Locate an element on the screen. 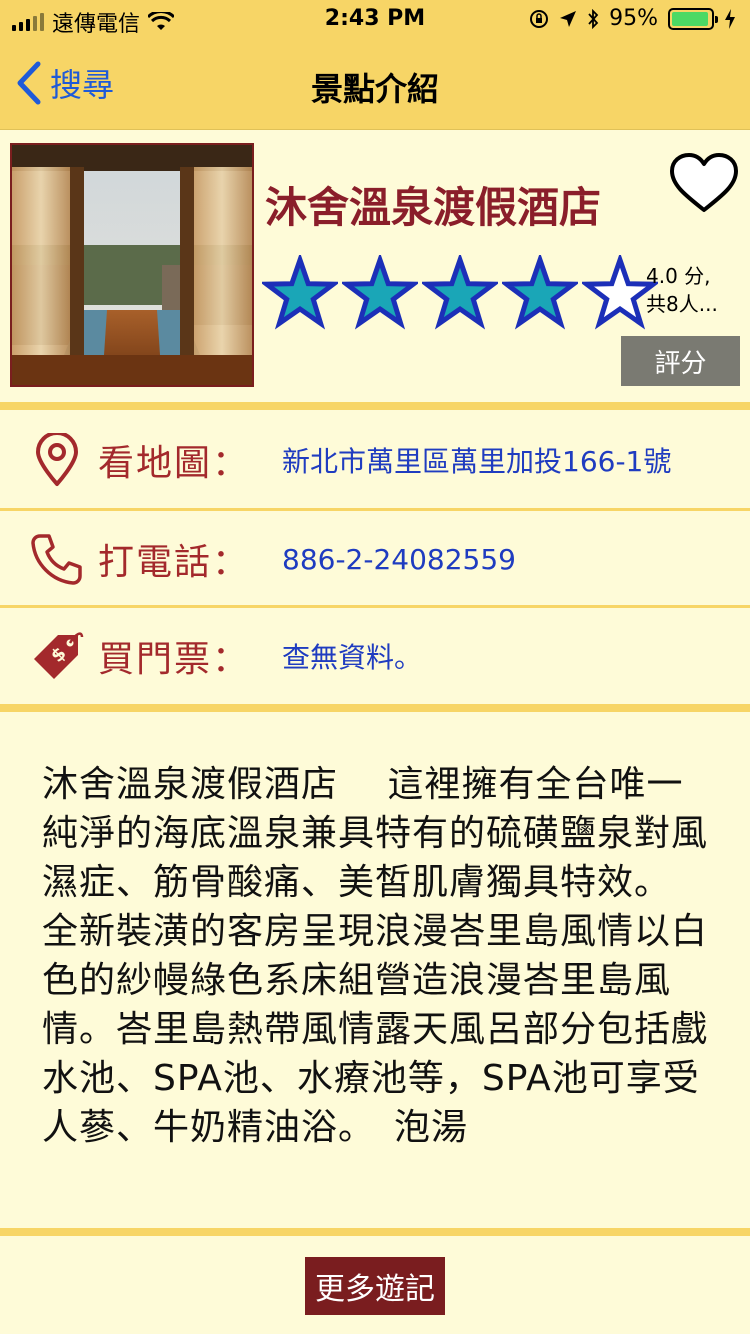  status-right: 95% is located at coordinates (632, 18).